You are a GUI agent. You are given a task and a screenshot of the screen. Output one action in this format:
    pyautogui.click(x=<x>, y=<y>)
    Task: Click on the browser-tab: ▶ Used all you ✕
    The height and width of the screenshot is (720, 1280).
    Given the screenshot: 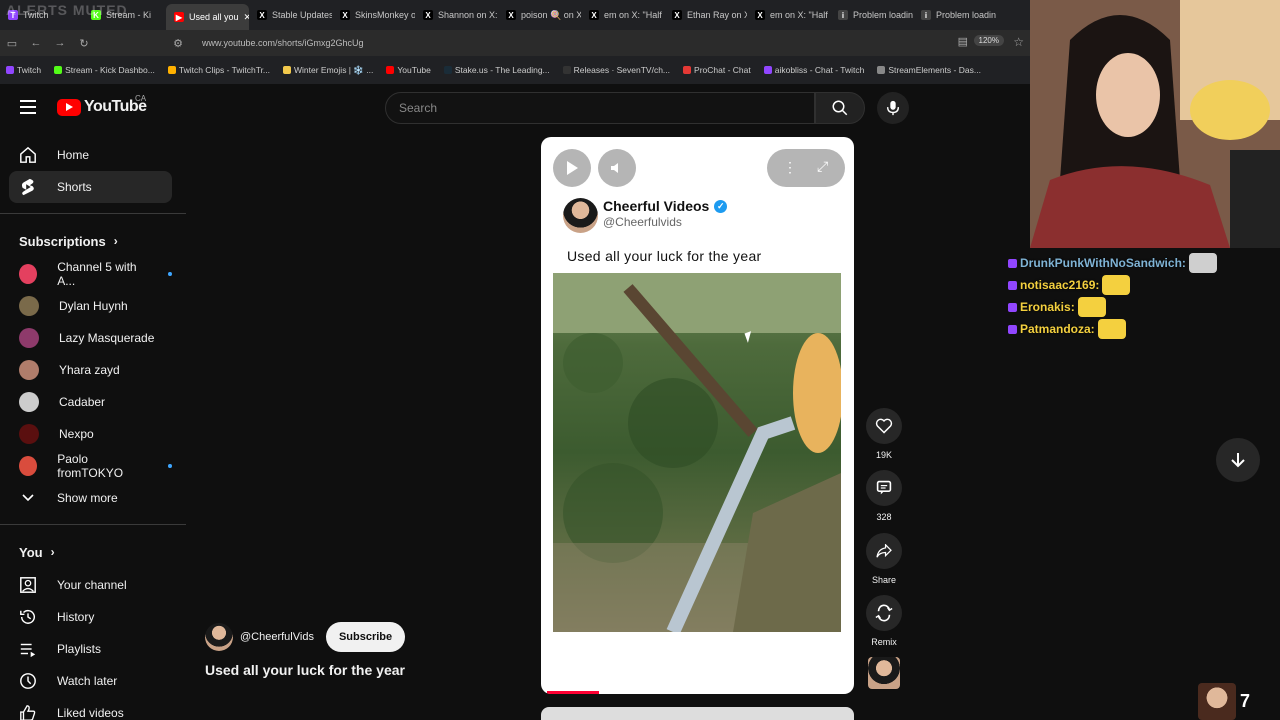 What is the action you would take?
    pyautogui.click(x=207, y=17)
    